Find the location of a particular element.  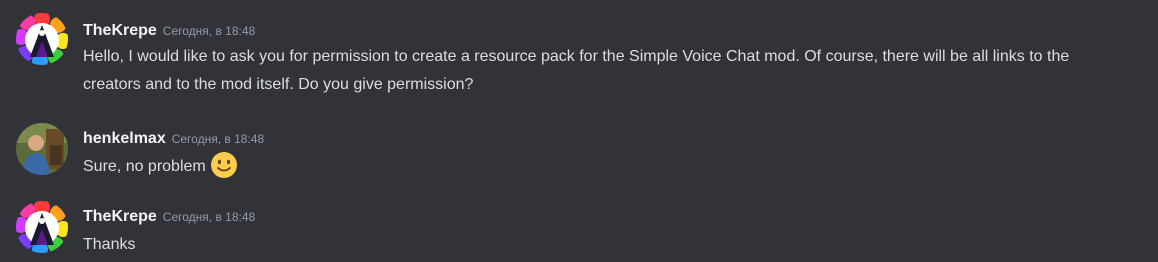

message-header: henkelmax Сегодня, в 18:48 is located at coordinates (173, 139).